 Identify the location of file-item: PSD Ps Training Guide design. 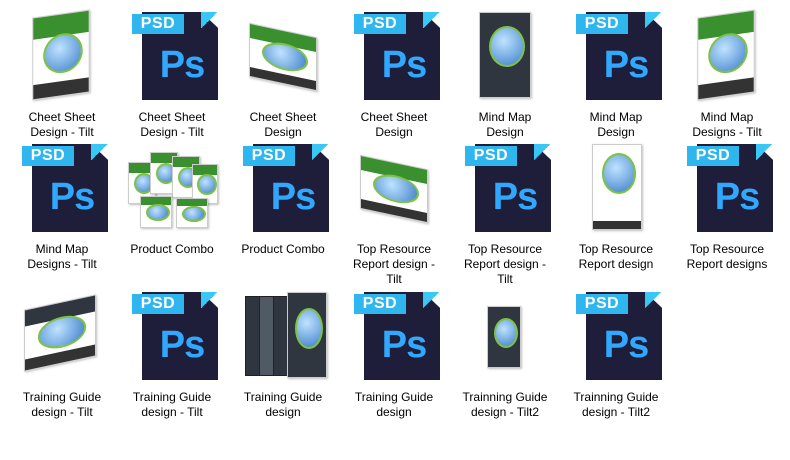
(394, 354).